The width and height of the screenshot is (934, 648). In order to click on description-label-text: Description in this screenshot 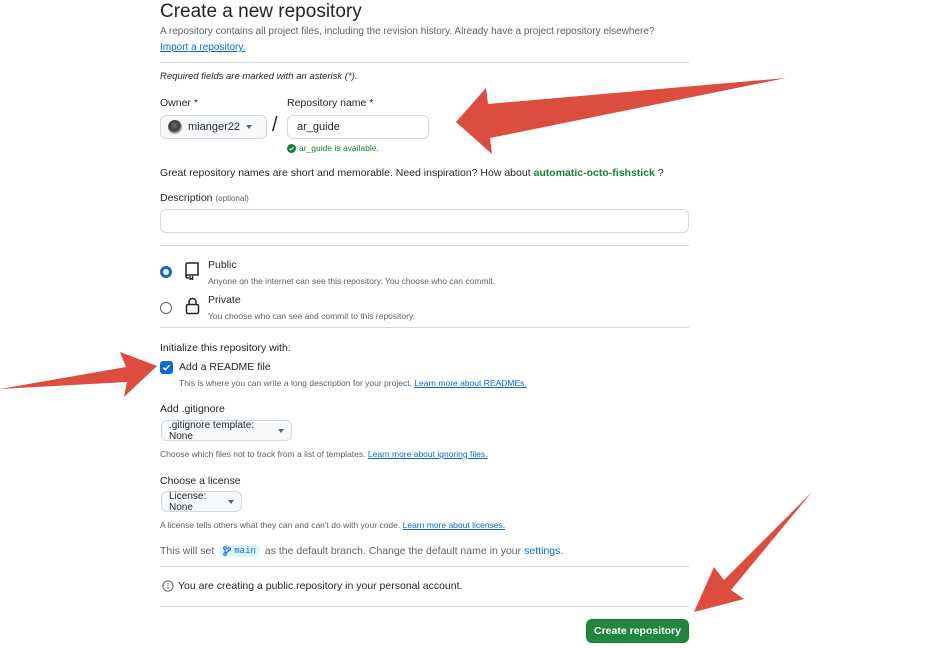, I will do `click(186, 198)`.